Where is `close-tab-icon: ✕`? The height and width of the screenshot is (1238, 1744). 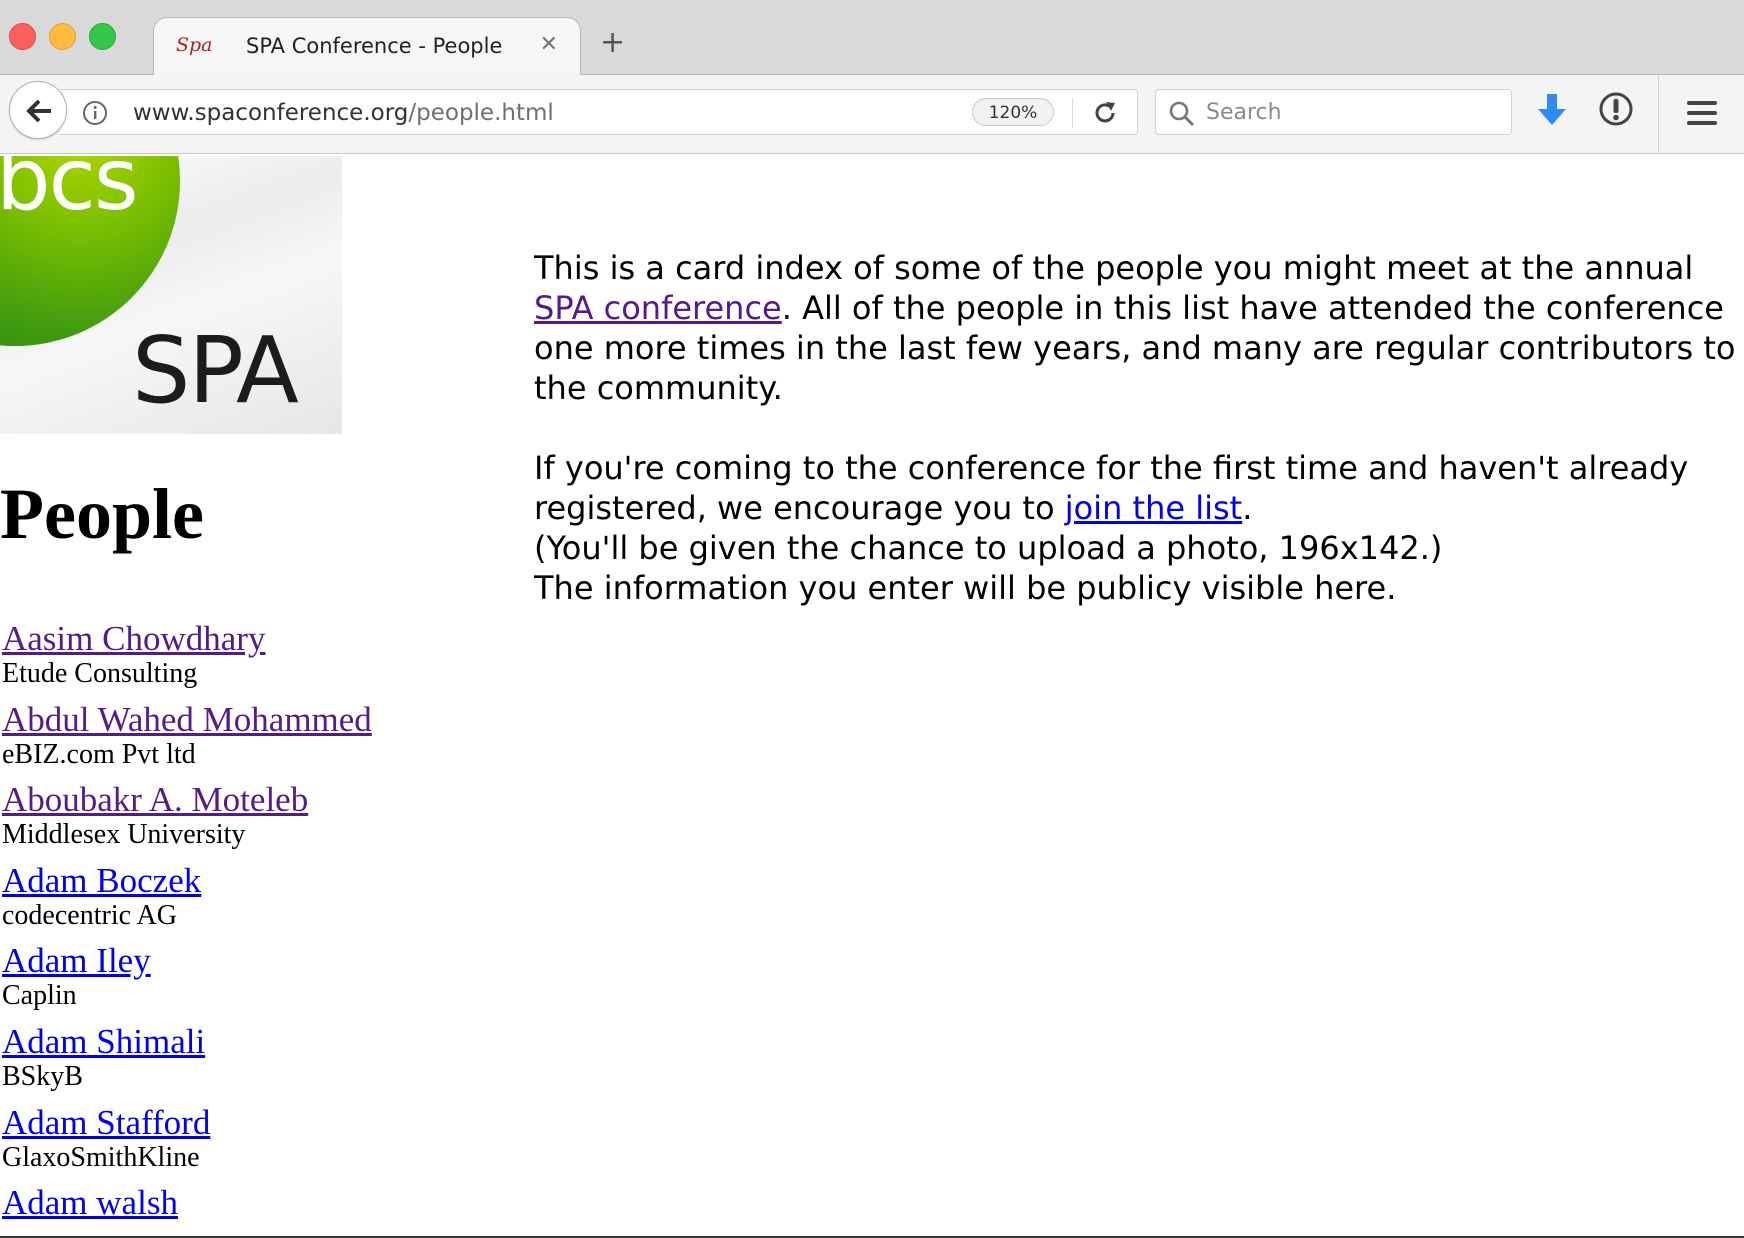
close-tab-icon: ✕ is located at coordinates (549, 45).